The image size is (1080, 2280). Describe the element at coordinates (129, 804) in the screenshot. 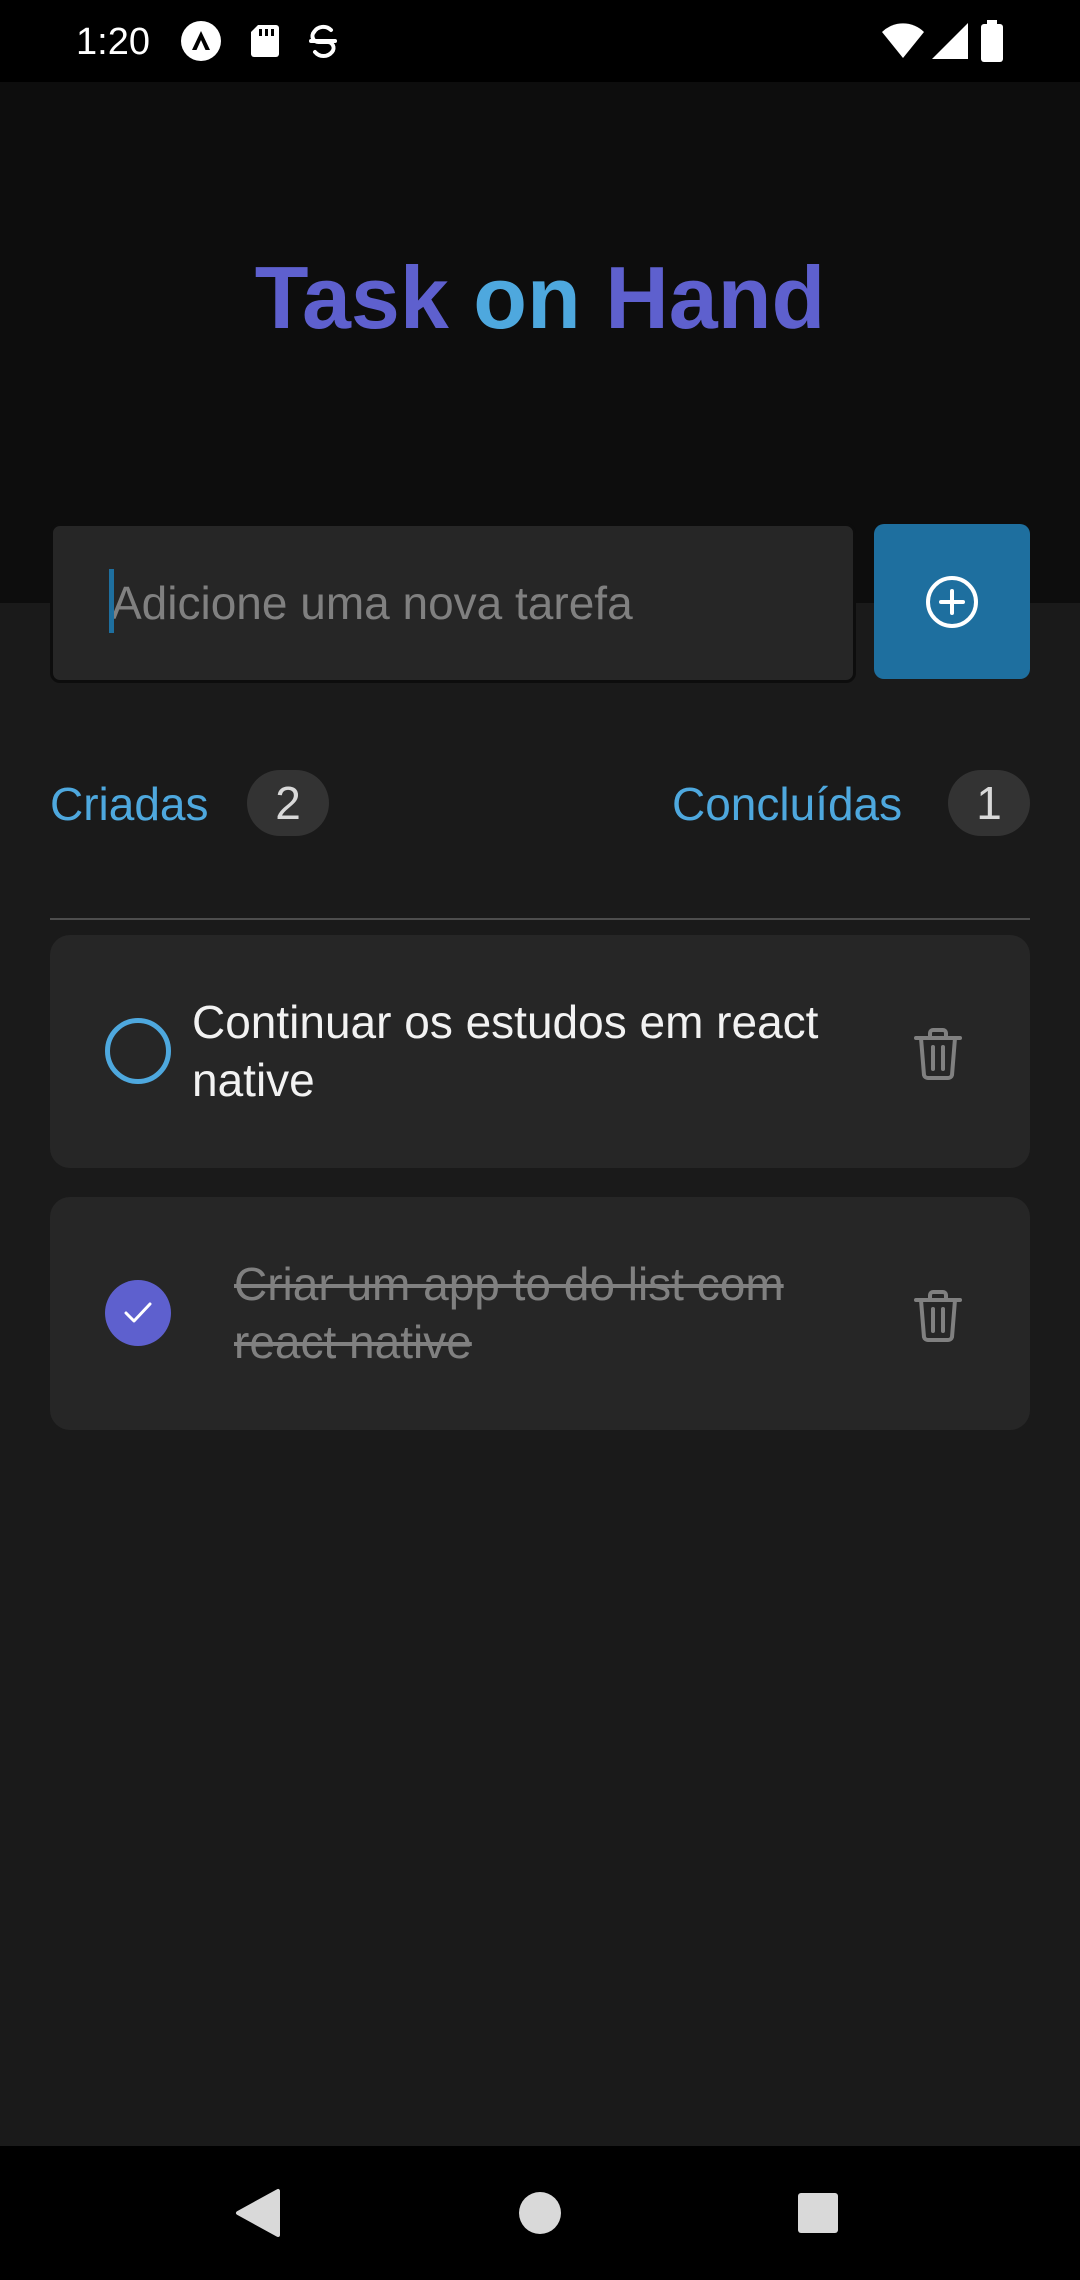

I see `created-label: Criadas` at that location.